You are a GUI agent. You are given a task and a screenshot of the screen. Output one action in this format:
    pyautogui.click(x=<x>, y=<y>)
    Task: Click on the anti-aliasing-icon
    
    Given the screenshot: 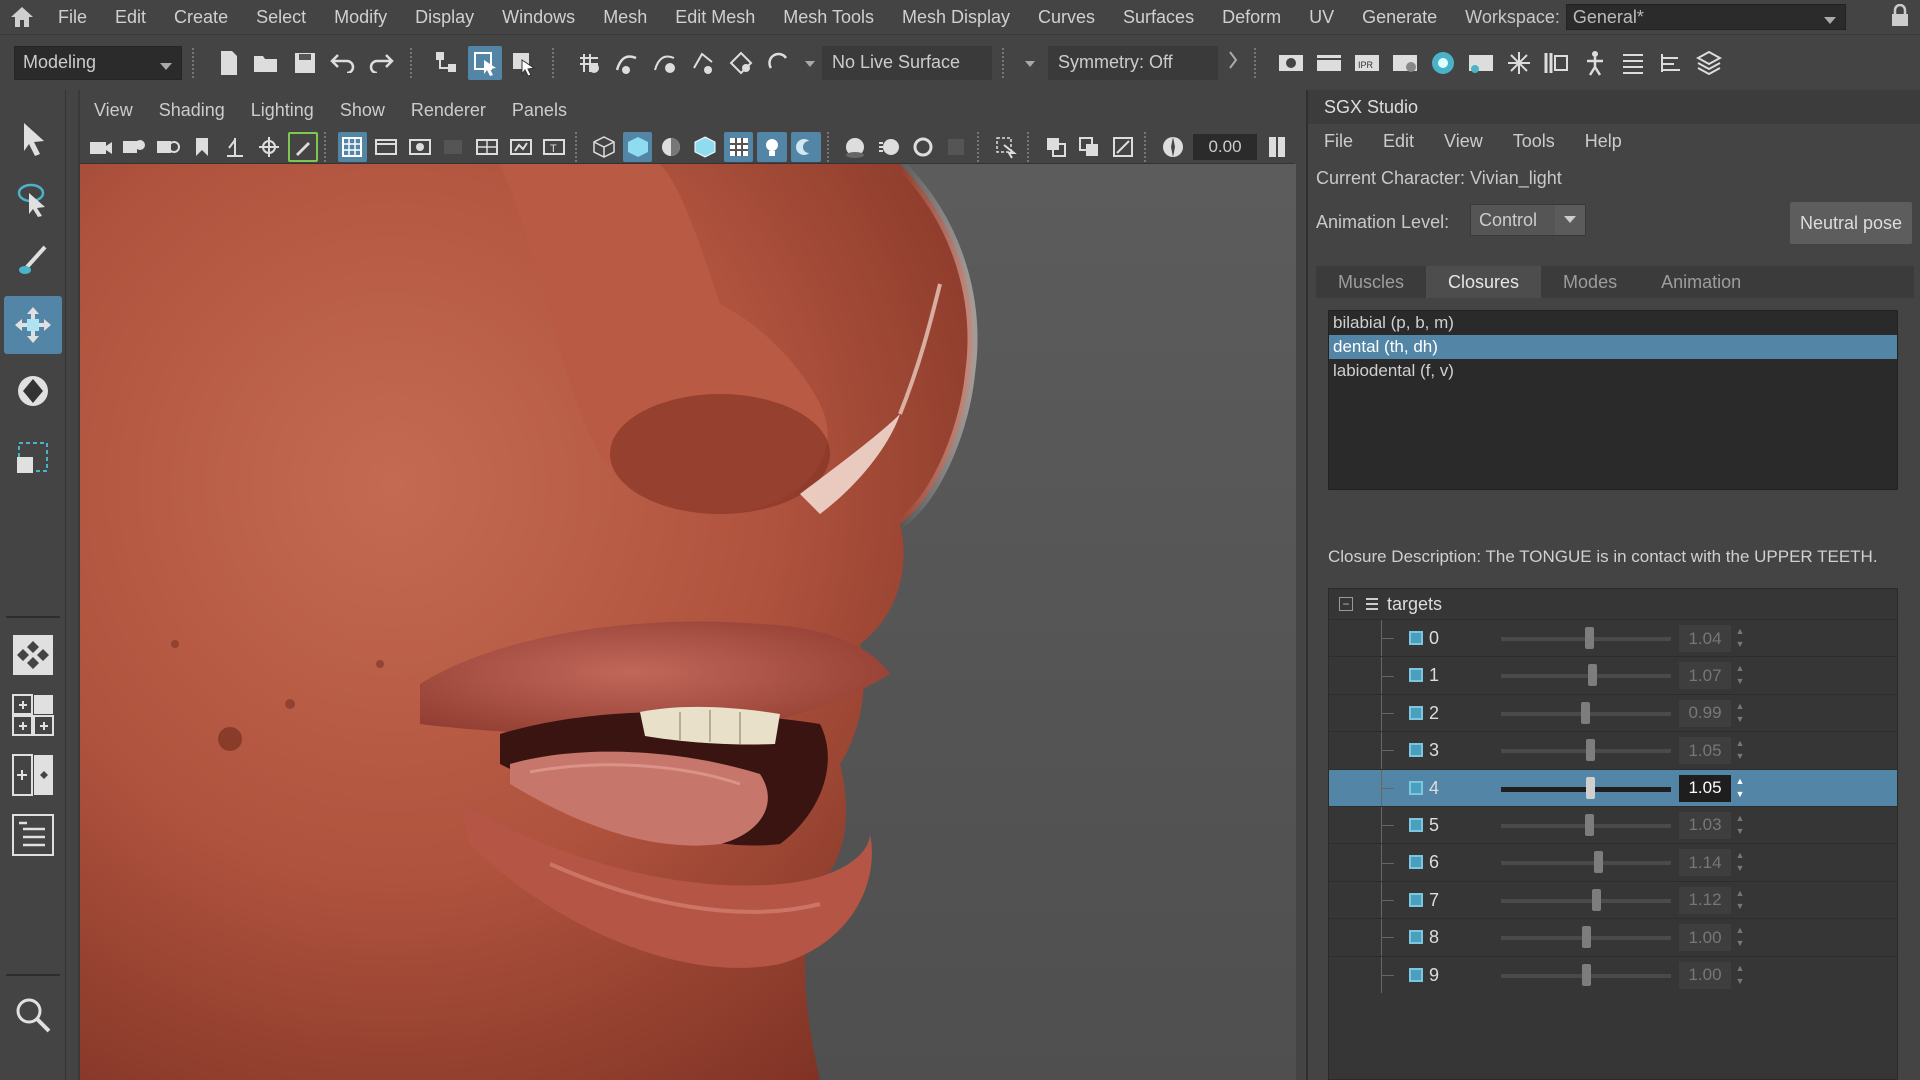 What is the action you would take?
    pyautogui.click(x=923, y=147)
    